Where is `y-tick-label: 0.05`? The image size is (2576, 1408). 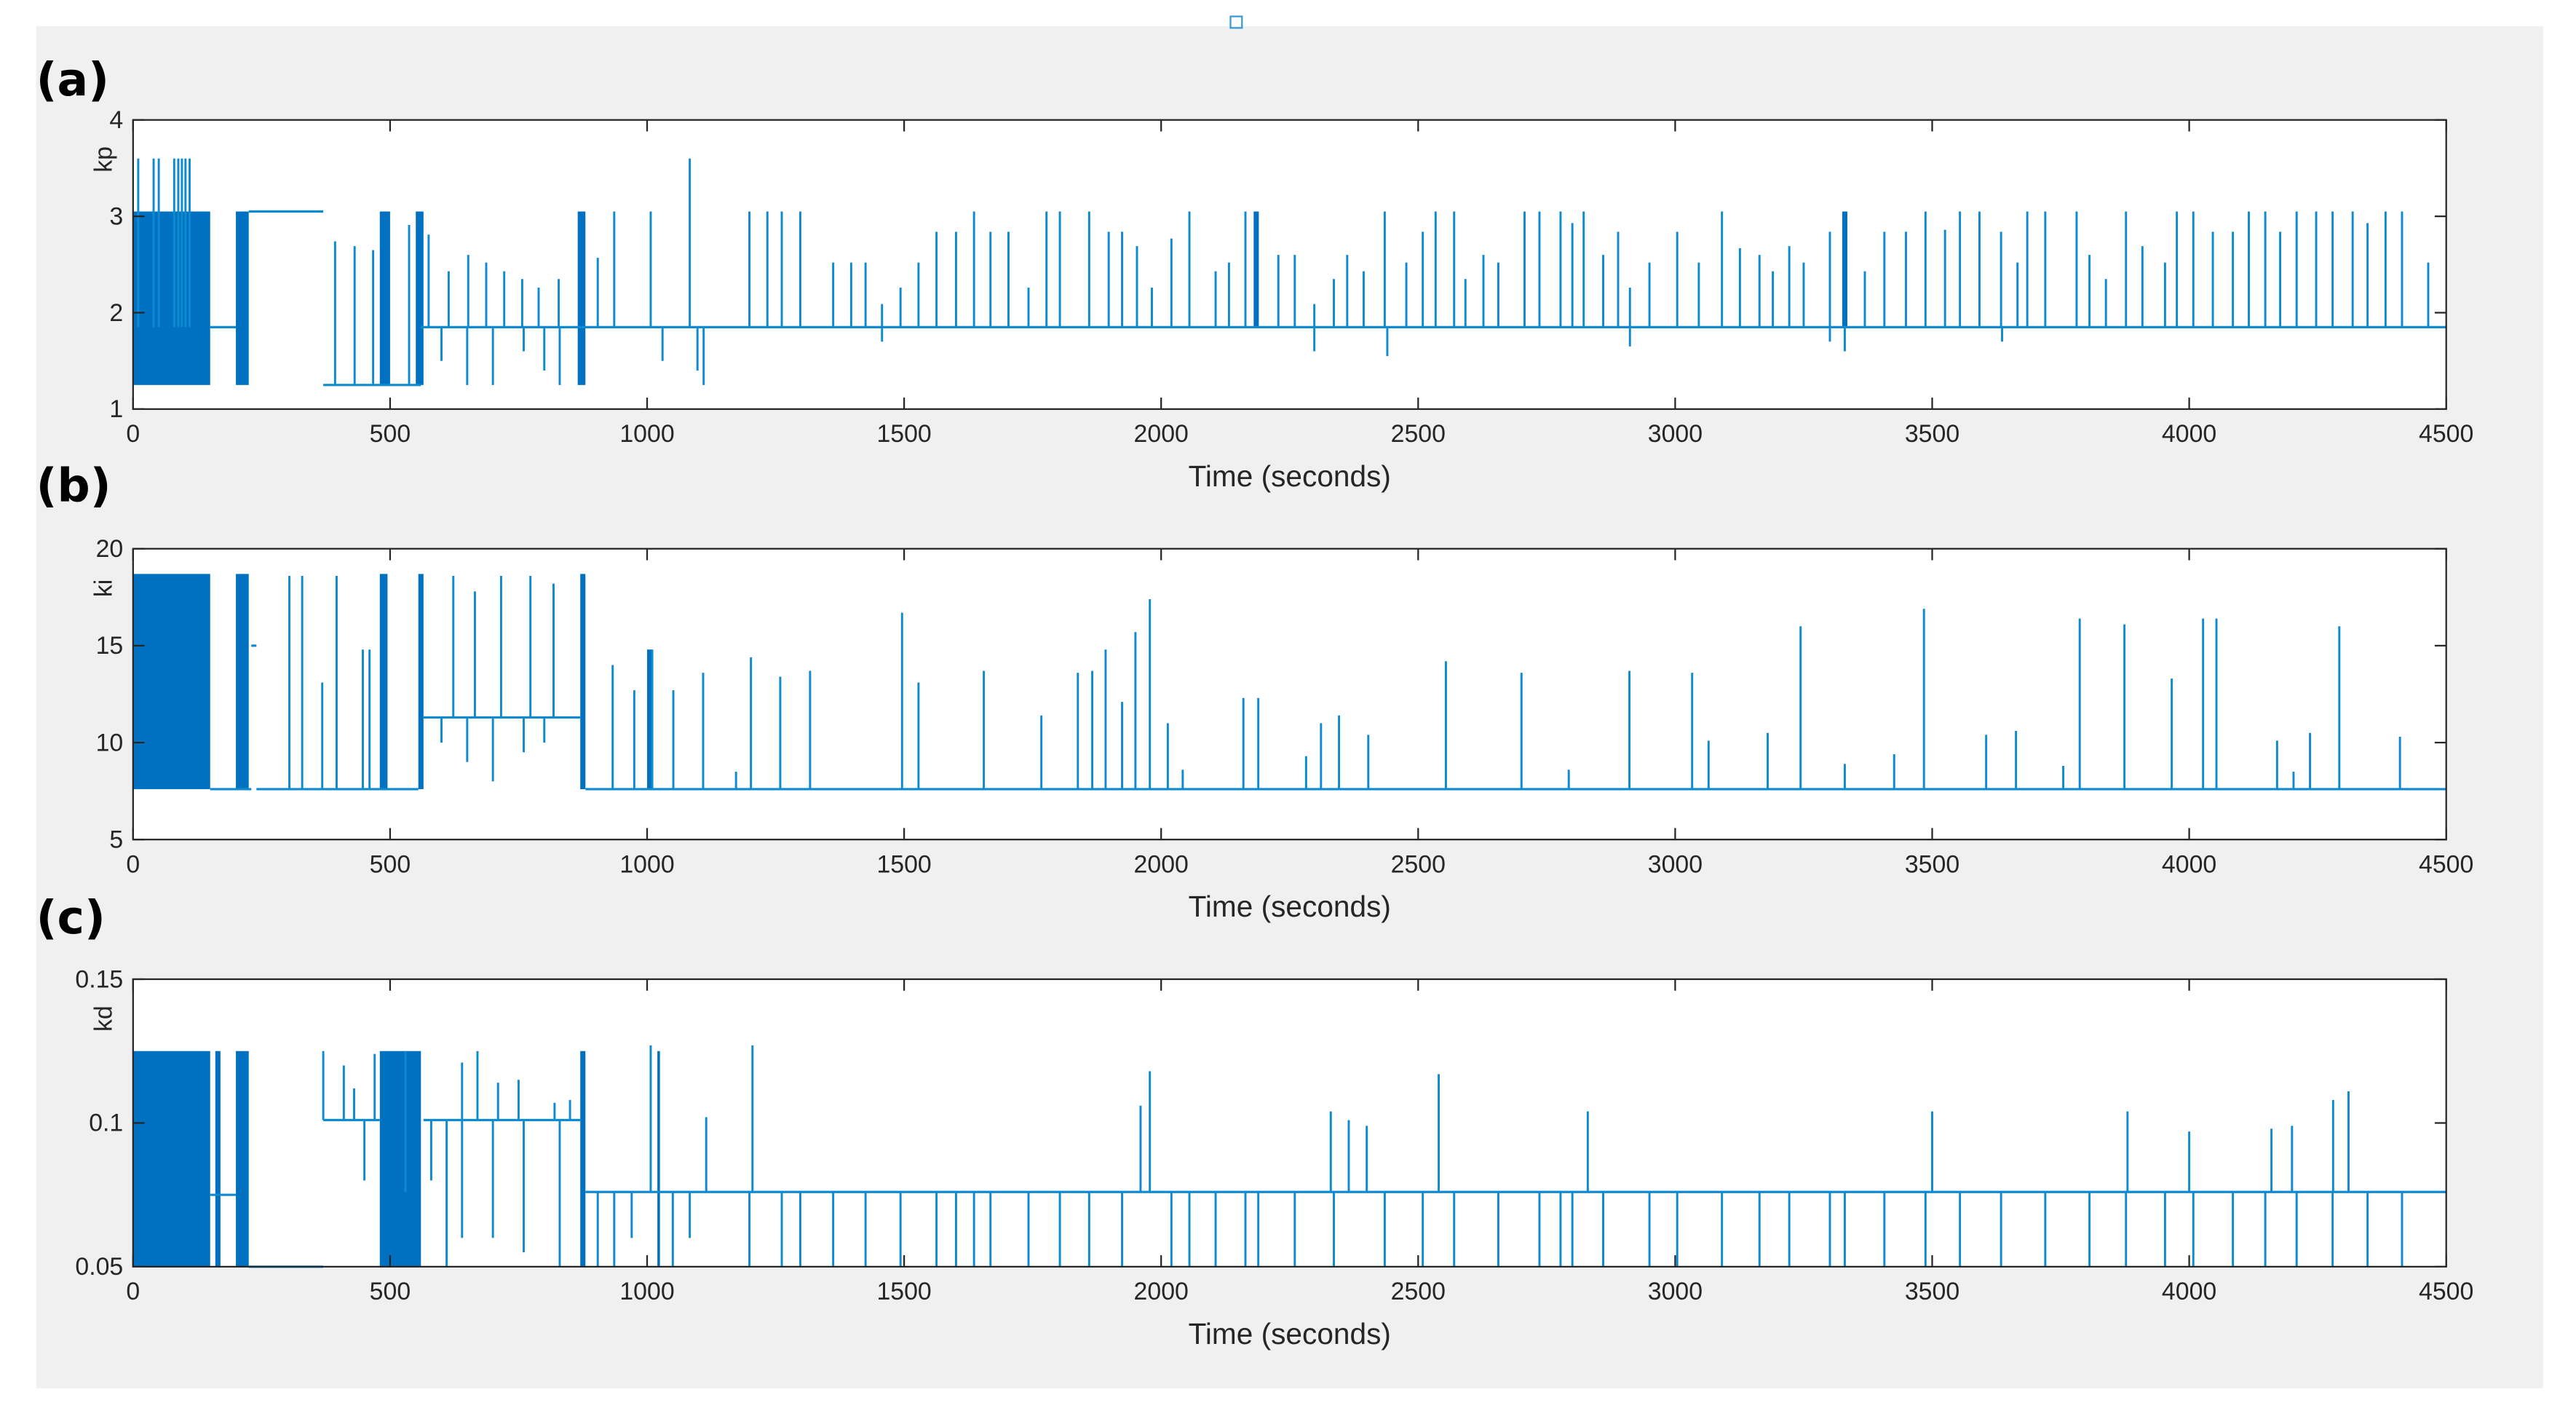 y-tick-label: 0.05 is located at coordinates (99, 1267).